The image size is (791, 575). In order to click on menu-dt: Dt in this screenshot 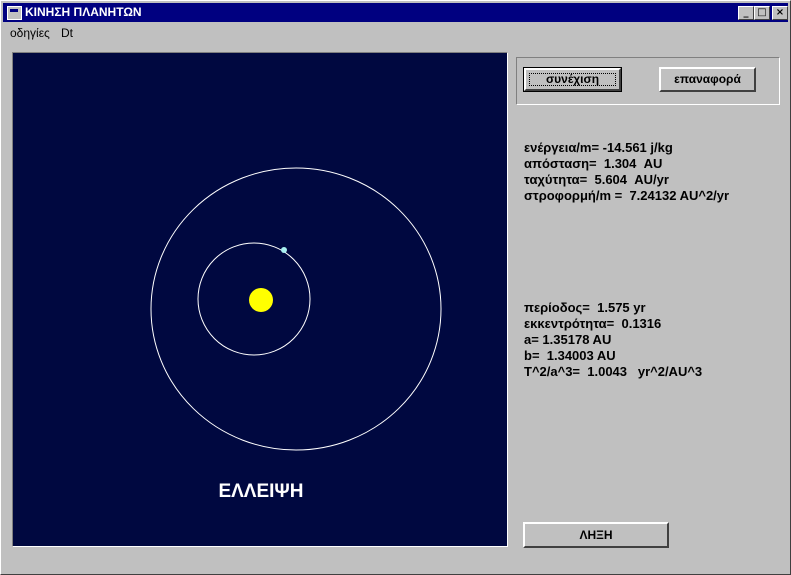, I will do `click(67, 33)`.